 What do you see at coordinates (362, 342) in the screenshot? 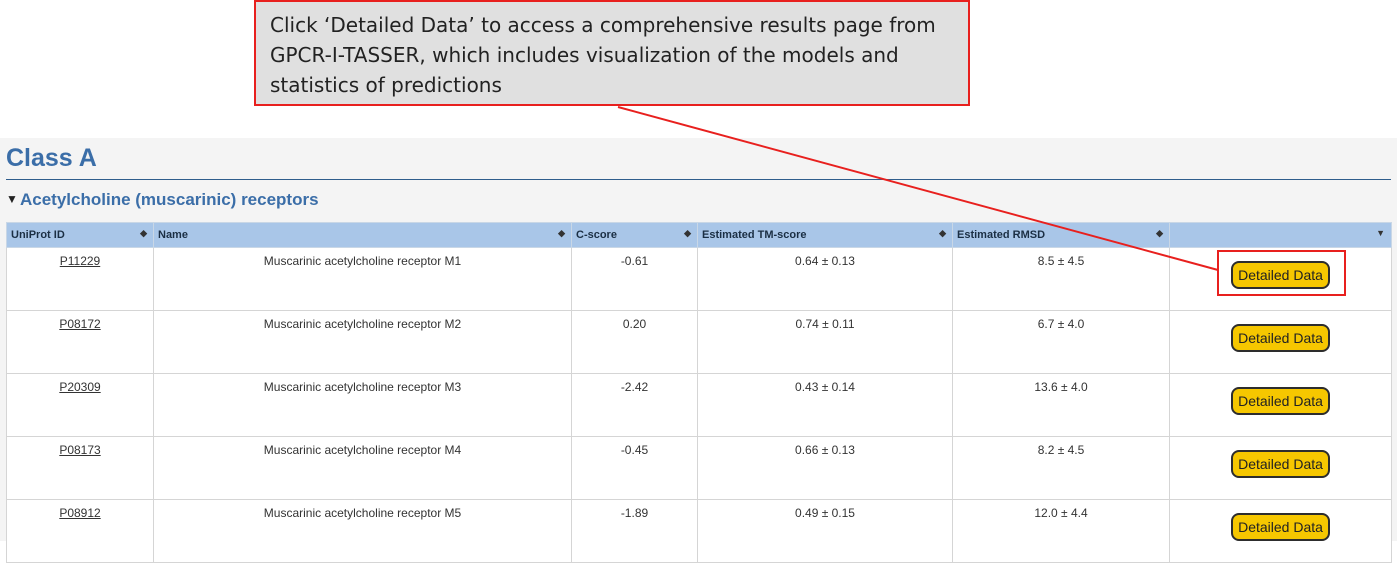
I see `receptor-name: Muscarinic acetylcholine receptor M2` at bounding box center [362, 342].